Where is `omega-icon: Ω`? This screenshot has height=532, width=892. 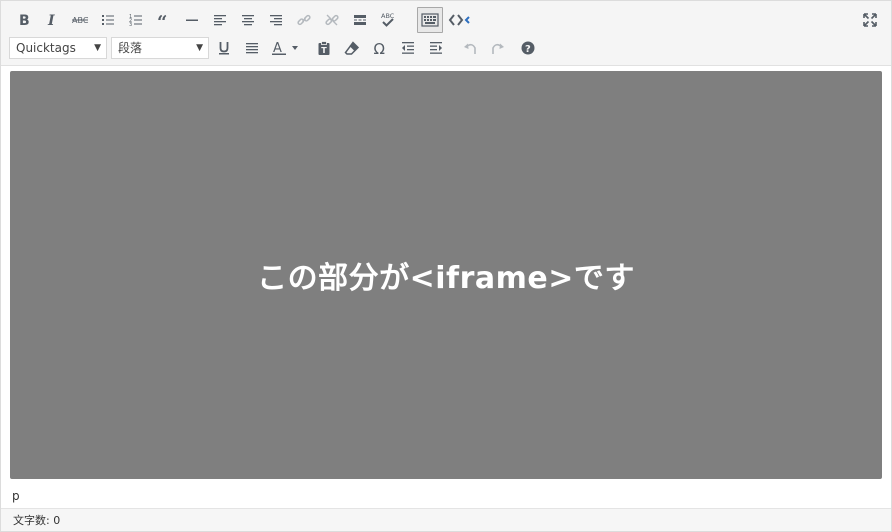
omega-icon: Ω is located at coordinates (379, 48).